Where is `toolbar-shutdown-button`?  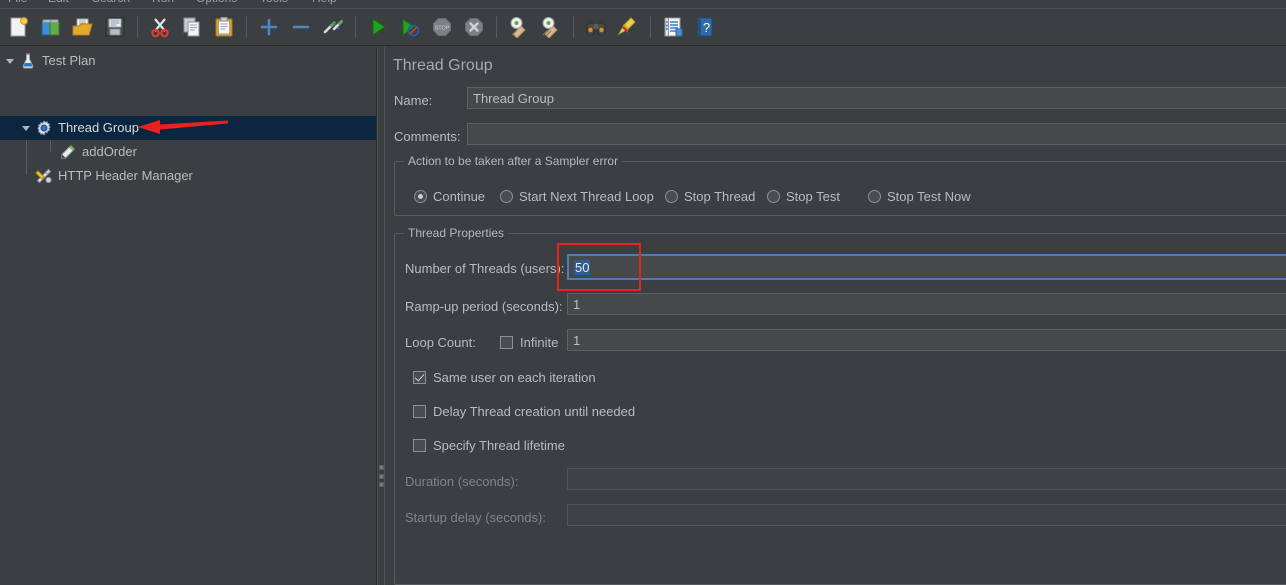 toolbar-shutdown-button is located at coordinates (474, 27).